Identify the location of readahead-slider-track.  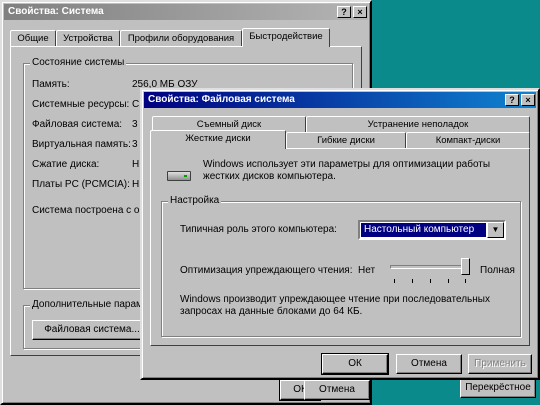
(430, 267).